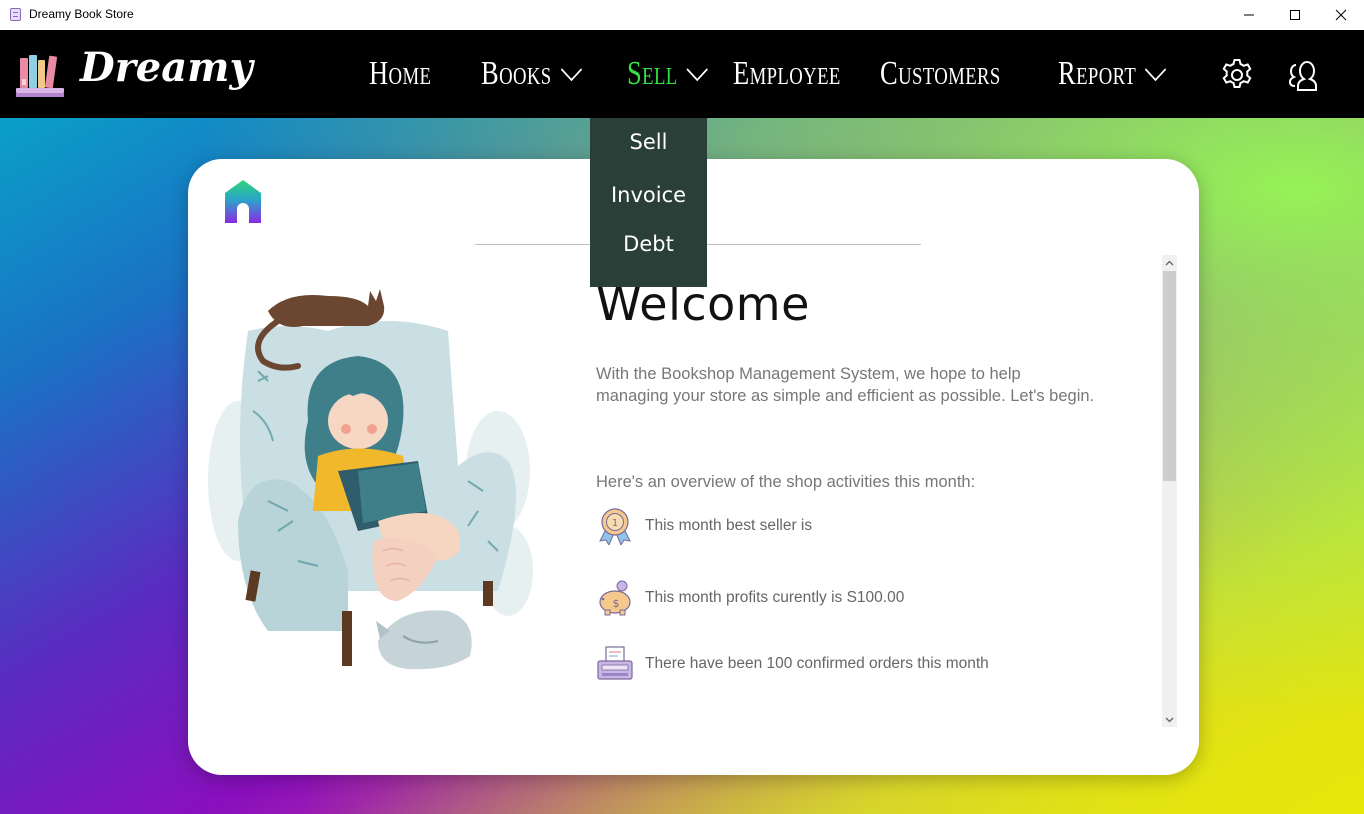 The width and height of the screenshot is (1364, 814). I want to click on nav-books-label: Books, so click(516, 73).